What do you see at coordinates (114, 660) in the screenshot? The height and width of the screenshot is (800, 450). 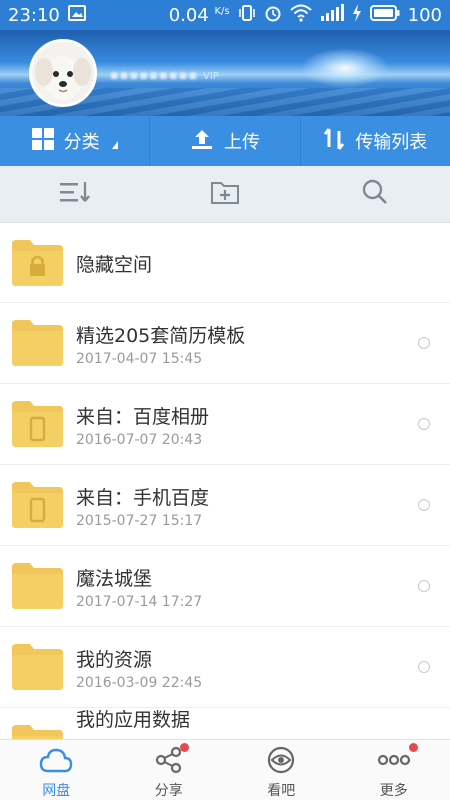 I see `file-name: 我的资源` at bounding box center [114, 660].